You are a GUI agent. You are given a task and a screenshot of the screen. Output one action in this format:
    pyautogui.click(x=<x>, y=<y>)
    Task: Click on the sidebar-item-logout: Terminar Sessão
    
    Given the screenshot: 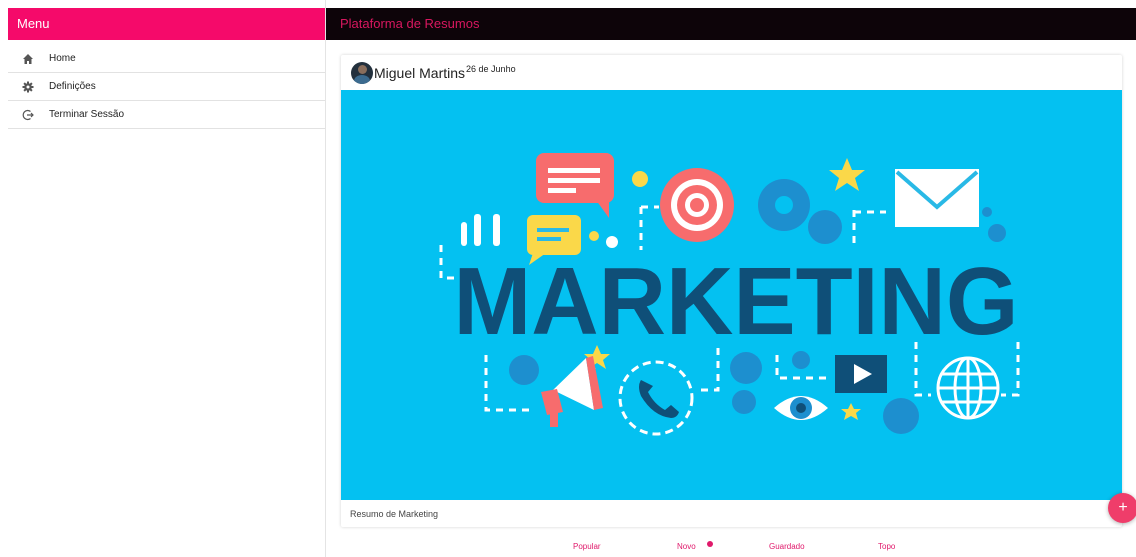 What is the action you would take?
    pyautogui.click(x=166, y=115)
    